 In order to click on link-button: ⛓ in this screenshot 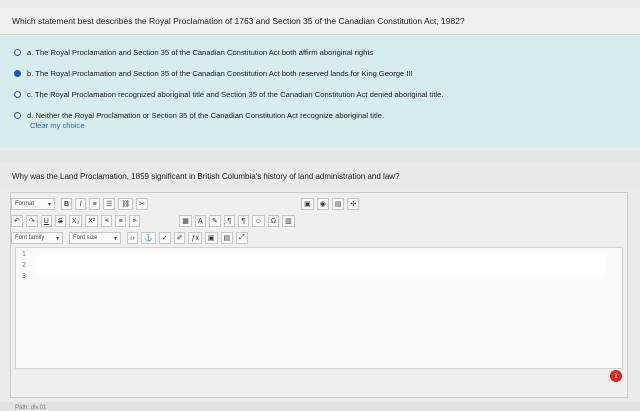, I will do `click(126, 204)`.